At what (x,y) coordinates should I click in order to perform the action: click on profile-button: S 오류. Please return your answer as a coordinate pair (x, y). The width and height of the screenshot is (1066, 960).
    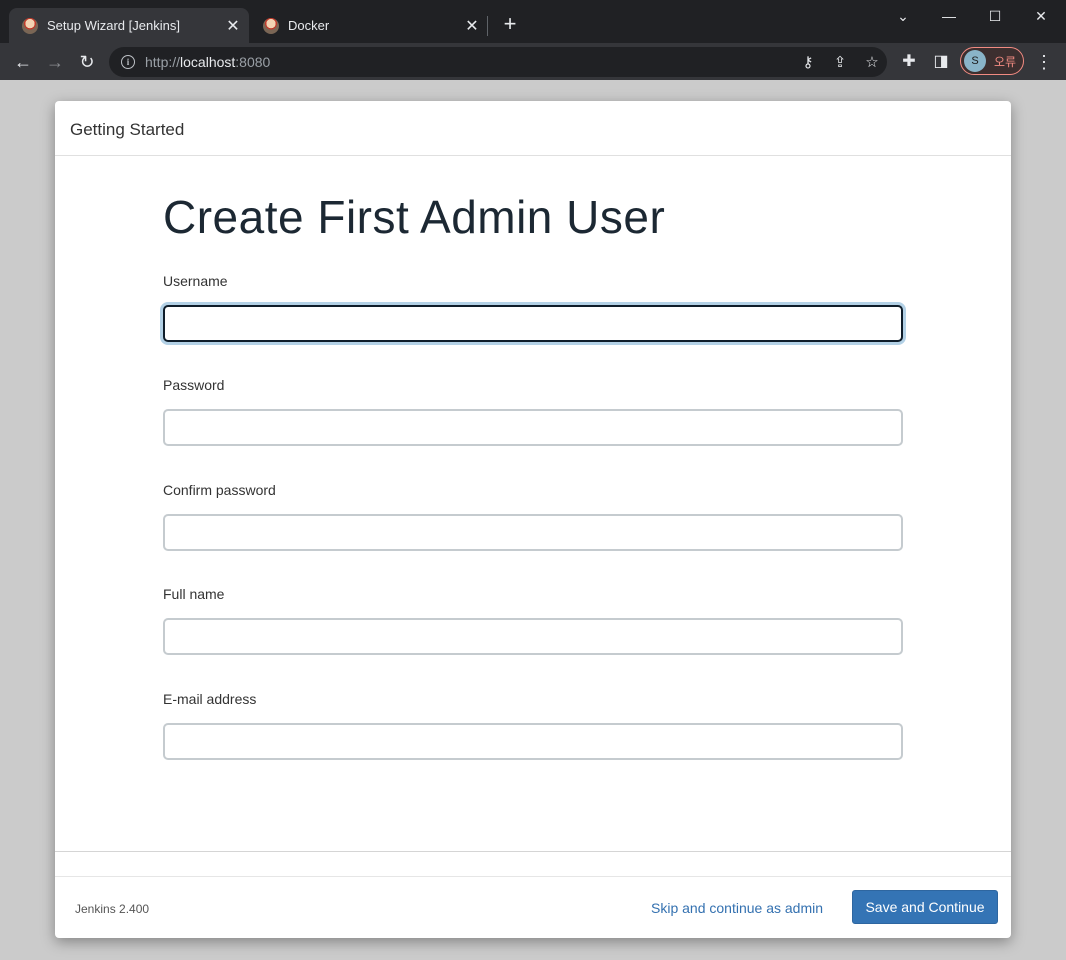
    Looking at the image, I should click on (992, 61).